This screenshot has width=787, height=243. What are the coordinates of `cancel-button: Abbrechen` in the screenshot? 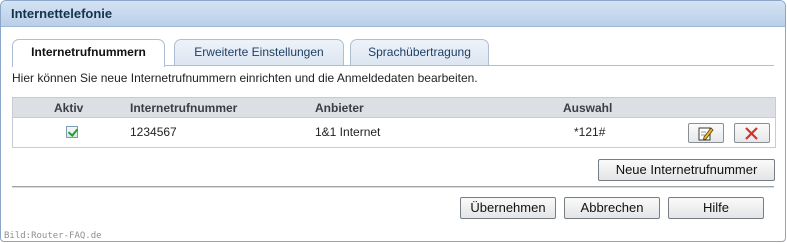 It's located at (612, 208).